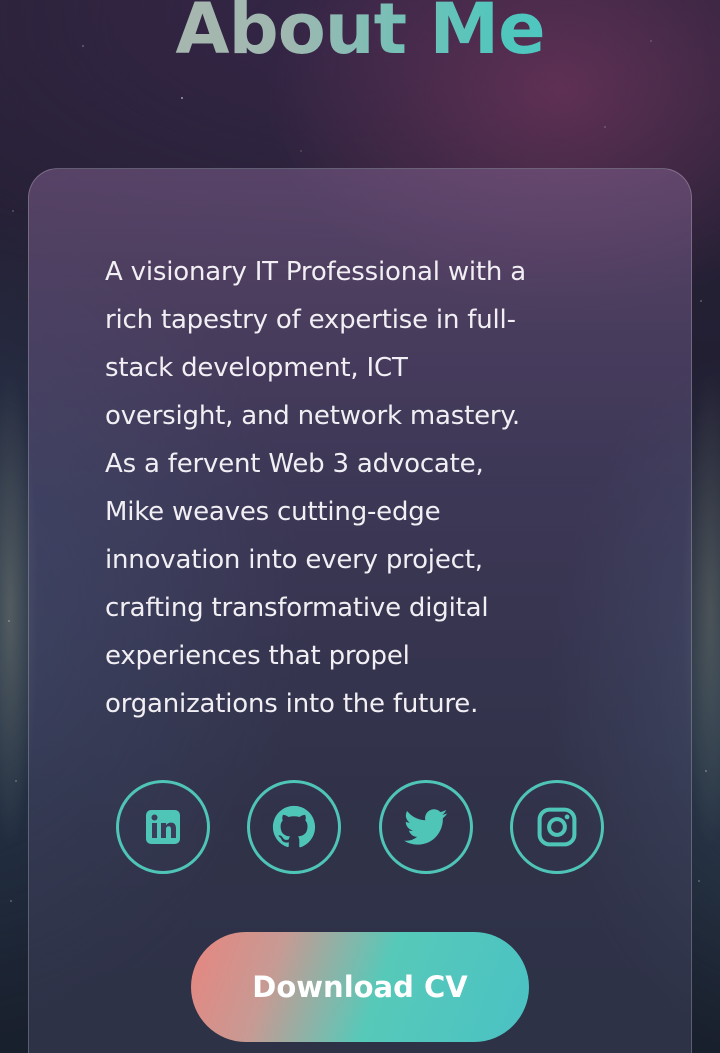  I want to click on page-title: About Me, so click(360, 35).